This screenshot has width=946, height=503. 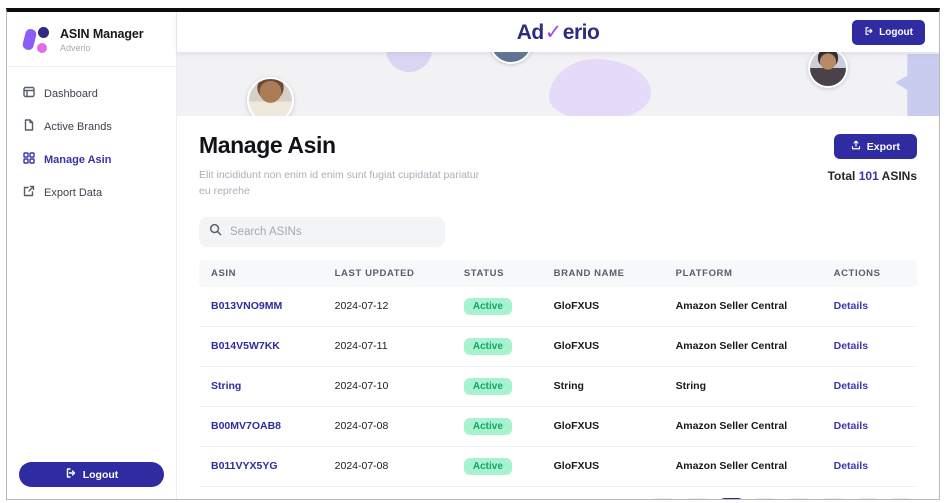 What do you see at coordinates (744, 386) in the screenshot?
I see `platform-cell: String` at bounding box center [744, 386].